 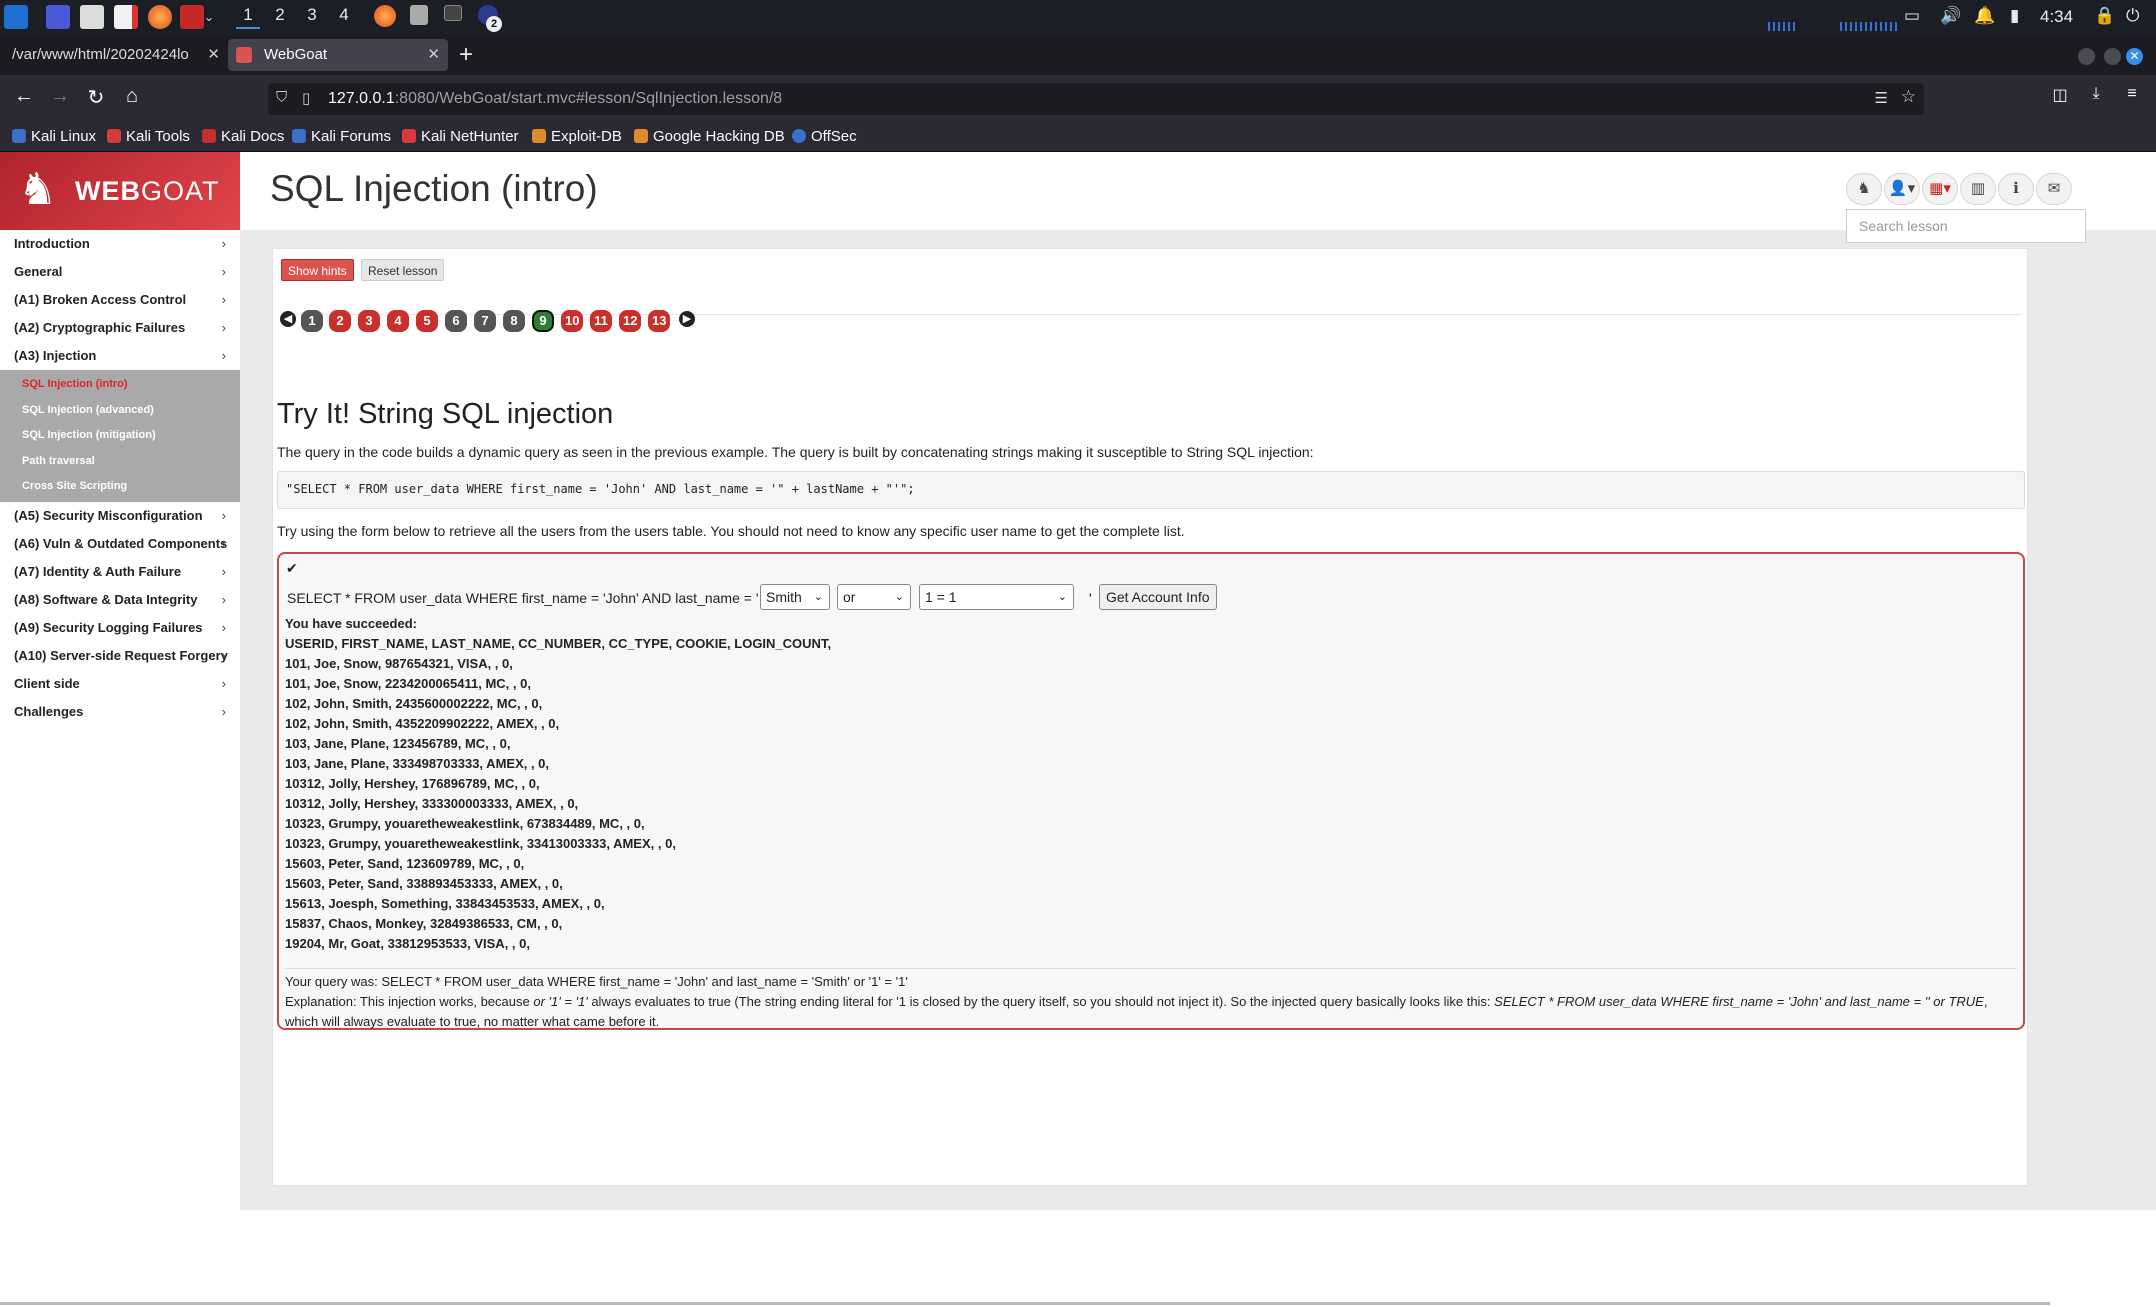 What do you see at coordinates (1978, 189) in the screenshot?
I see `report-card-icon: ▥` at bounding box center [1978, 189].